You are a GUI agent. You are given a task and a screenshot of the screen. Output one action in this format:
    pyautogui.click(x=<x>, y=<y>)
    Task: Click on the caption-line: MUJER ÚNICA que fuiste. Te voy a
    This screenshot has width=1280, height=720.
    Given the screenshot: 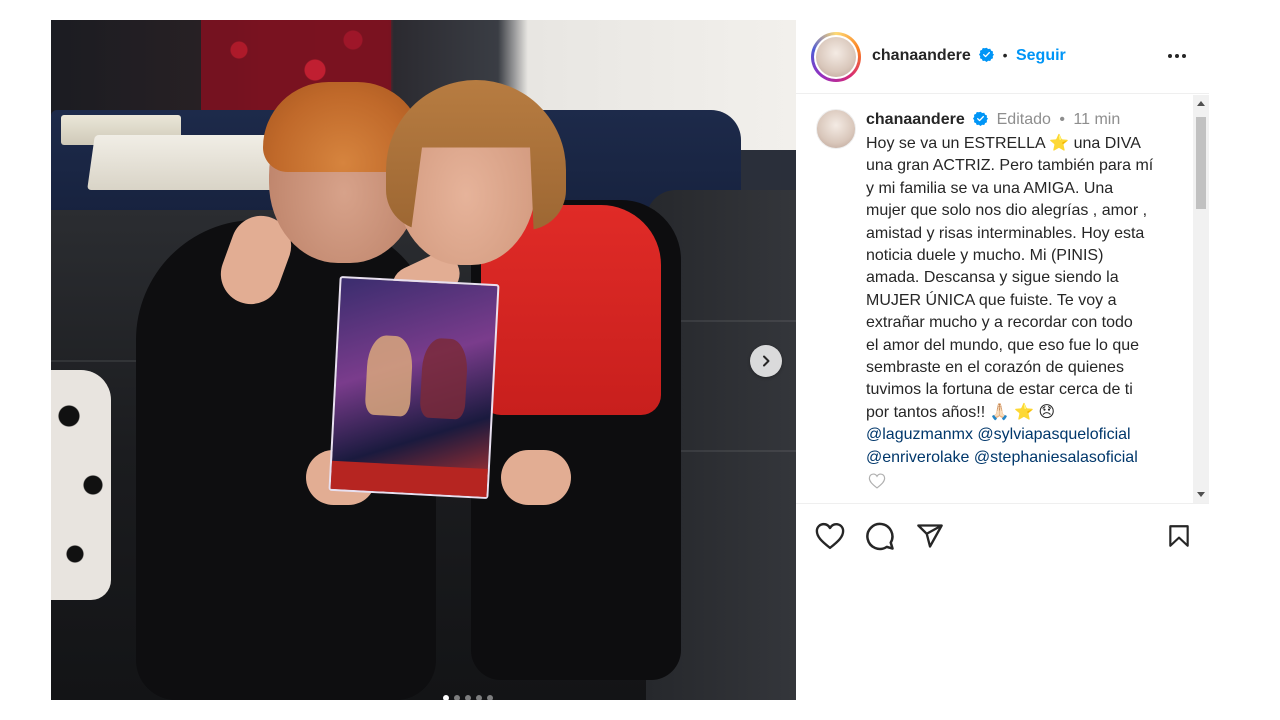 What is the action you would take?
    pyautogui.click(x=991, y=300)
    